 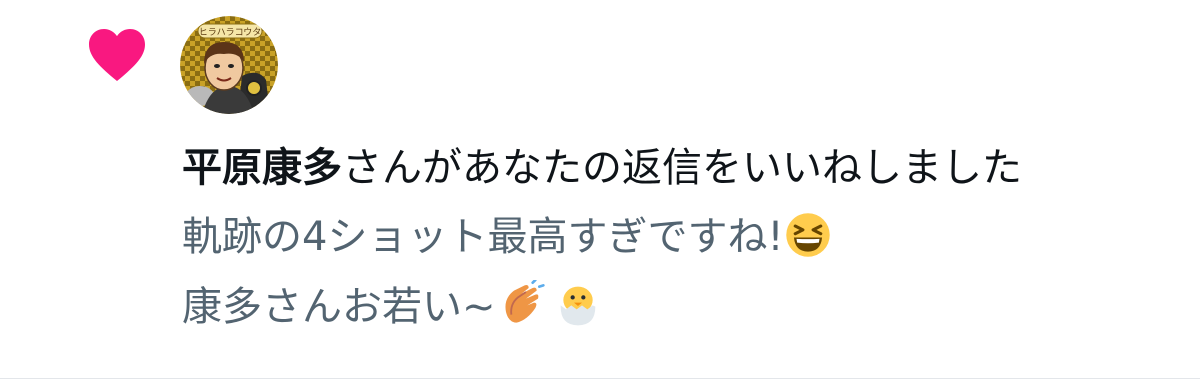 I want to click on notification-headline: 平原康多さんがあなたの返信をいいねしました, so click(x=682, y=168).